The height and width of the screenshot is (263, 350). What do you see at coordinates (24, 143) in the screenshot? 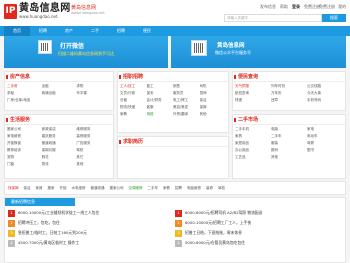
I see `service-link: 开锁换锁` at bounding box center [24, 143].